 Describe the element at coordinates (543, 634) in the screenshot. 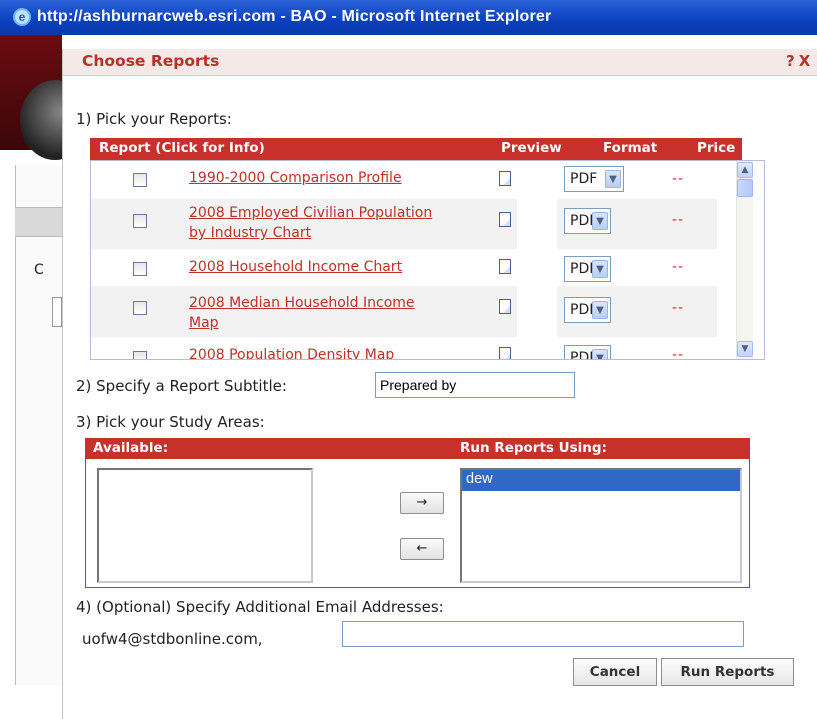

I see `additional-email-input` at that location.